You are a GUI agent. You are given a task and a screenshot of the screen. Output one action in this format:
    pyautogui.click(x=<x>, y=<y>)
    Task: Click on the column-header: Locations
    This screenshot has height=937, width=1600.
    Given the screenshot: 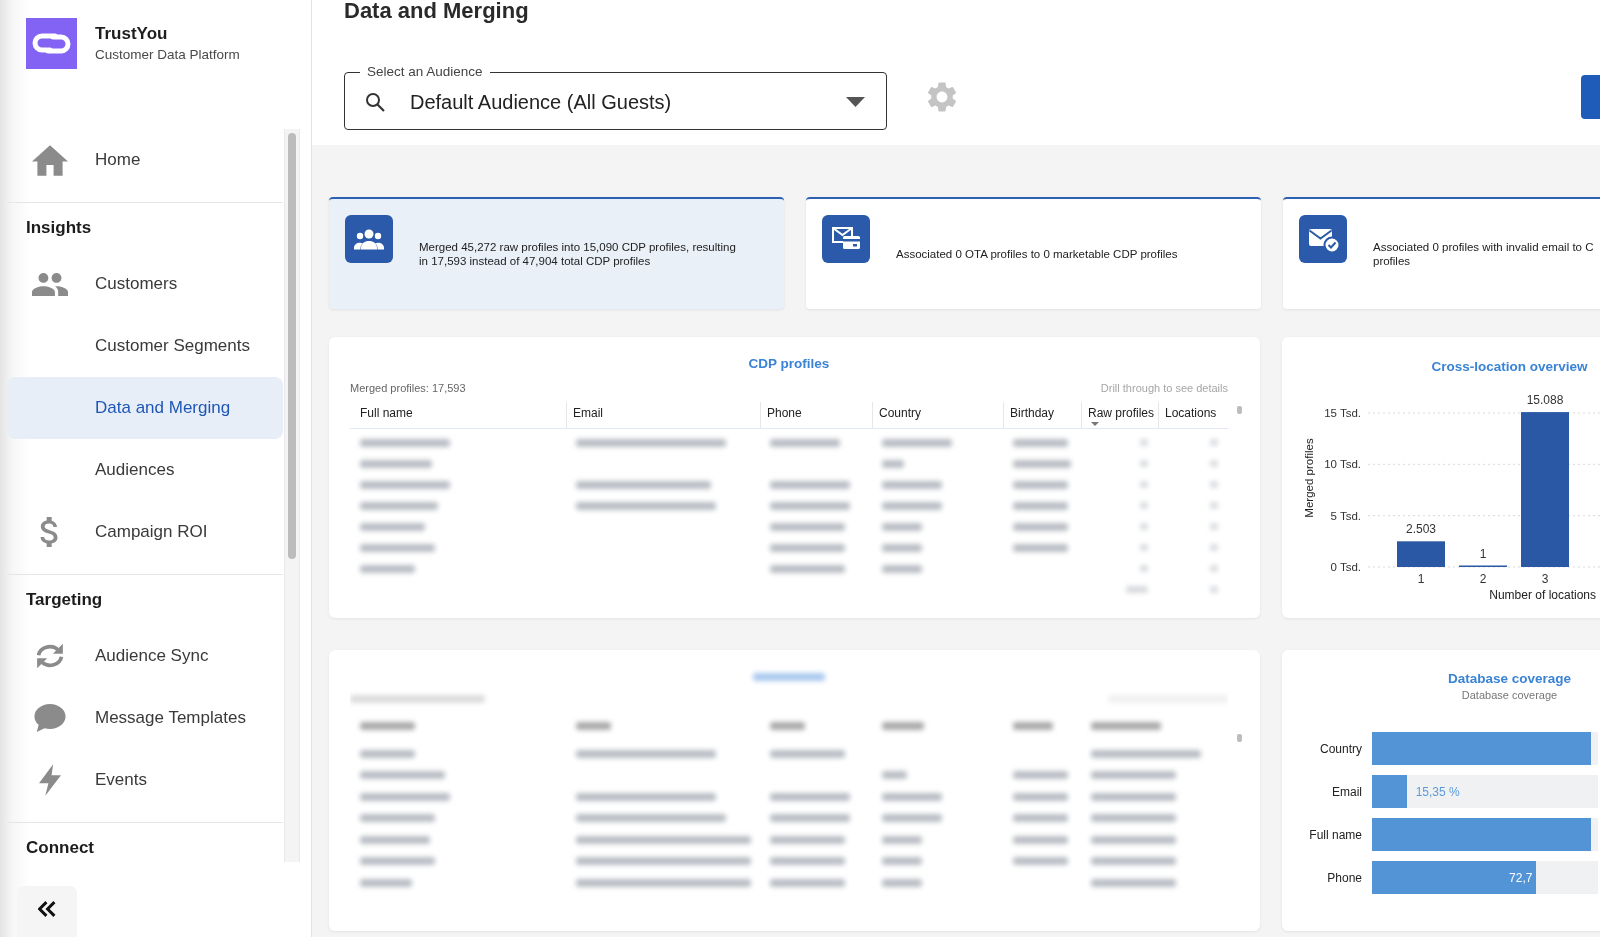 What is the action you would take?
    pyautogui.click(x=1193, y=415)
    